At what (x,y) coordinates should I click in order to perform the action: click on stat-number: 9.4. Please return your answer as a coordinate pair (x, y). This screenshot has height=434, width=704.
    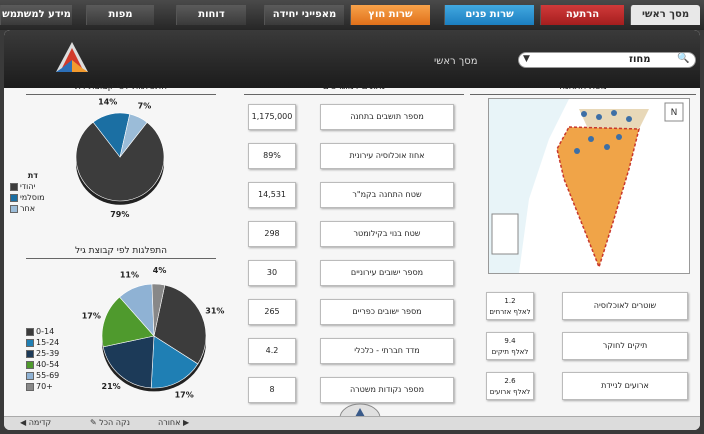
    Looking at the image, I should click on (510, 341).